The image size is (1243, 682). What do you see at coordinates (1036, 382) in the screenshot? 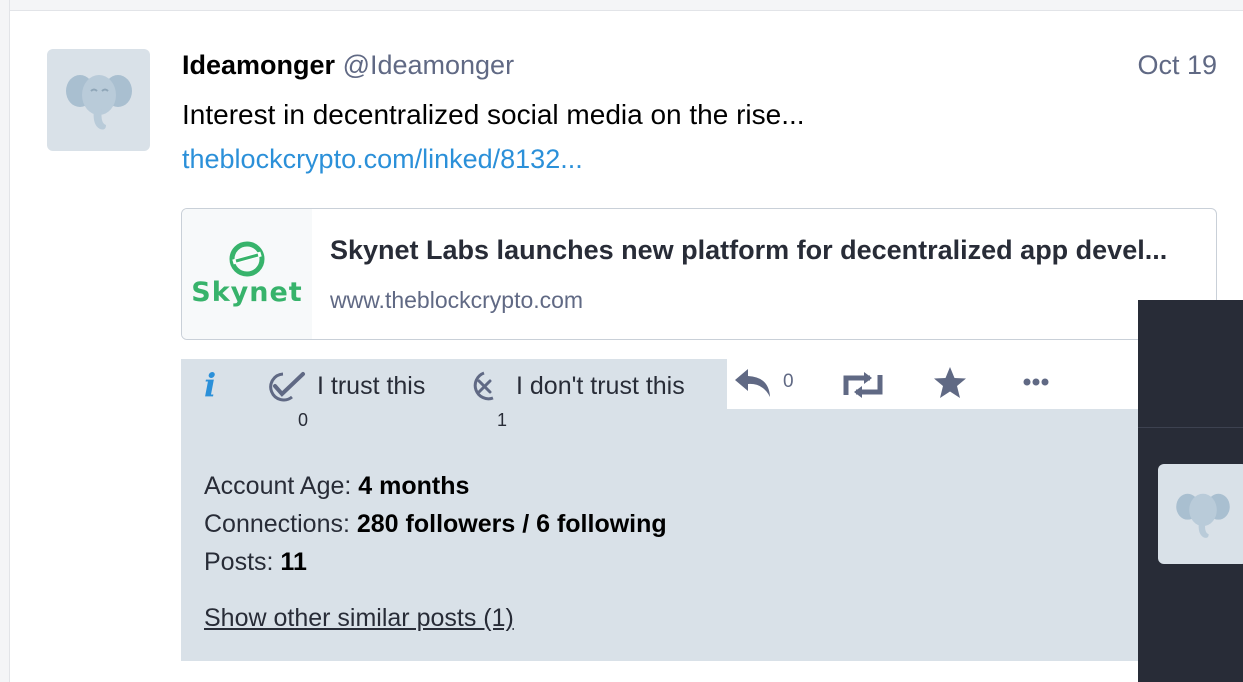
I see `more-icon` at bounding box center [1036, 382].